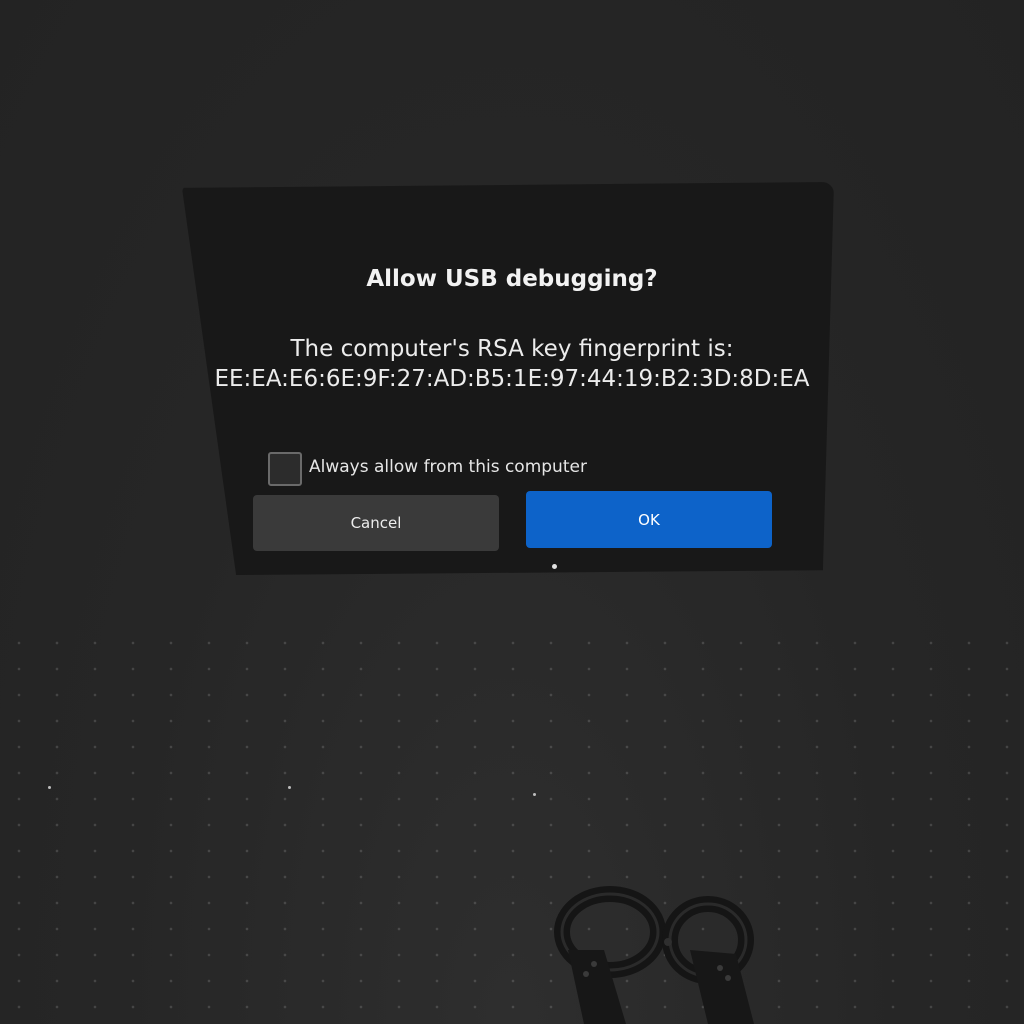  I want to click on vr-controllers-icon, so click(654, 955).